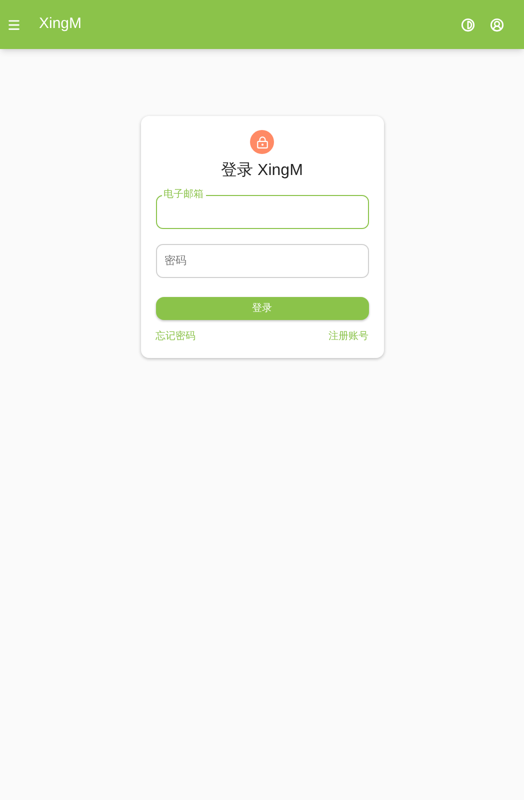 Image resolution: width=524 pixels, height=800 pixels. I want to click on login-title: 登录 XingM, so click(262, 171).